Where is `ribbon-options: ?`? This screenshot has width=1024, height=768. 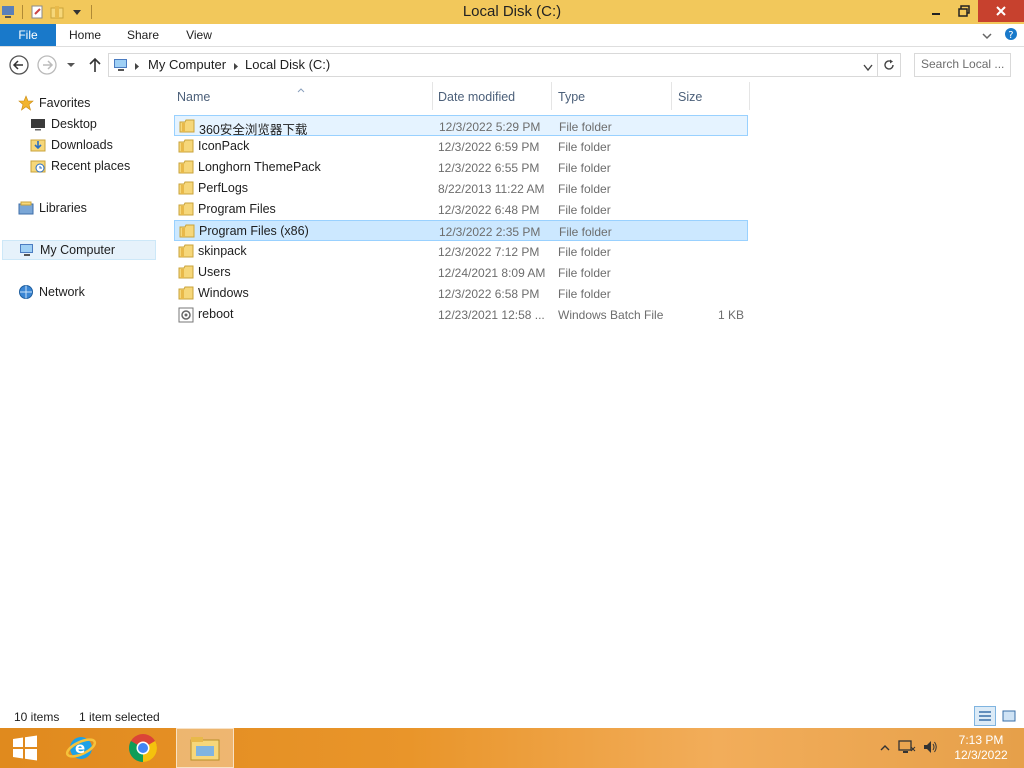 ribbon-options: ? is located at coordinates (1000, 35).